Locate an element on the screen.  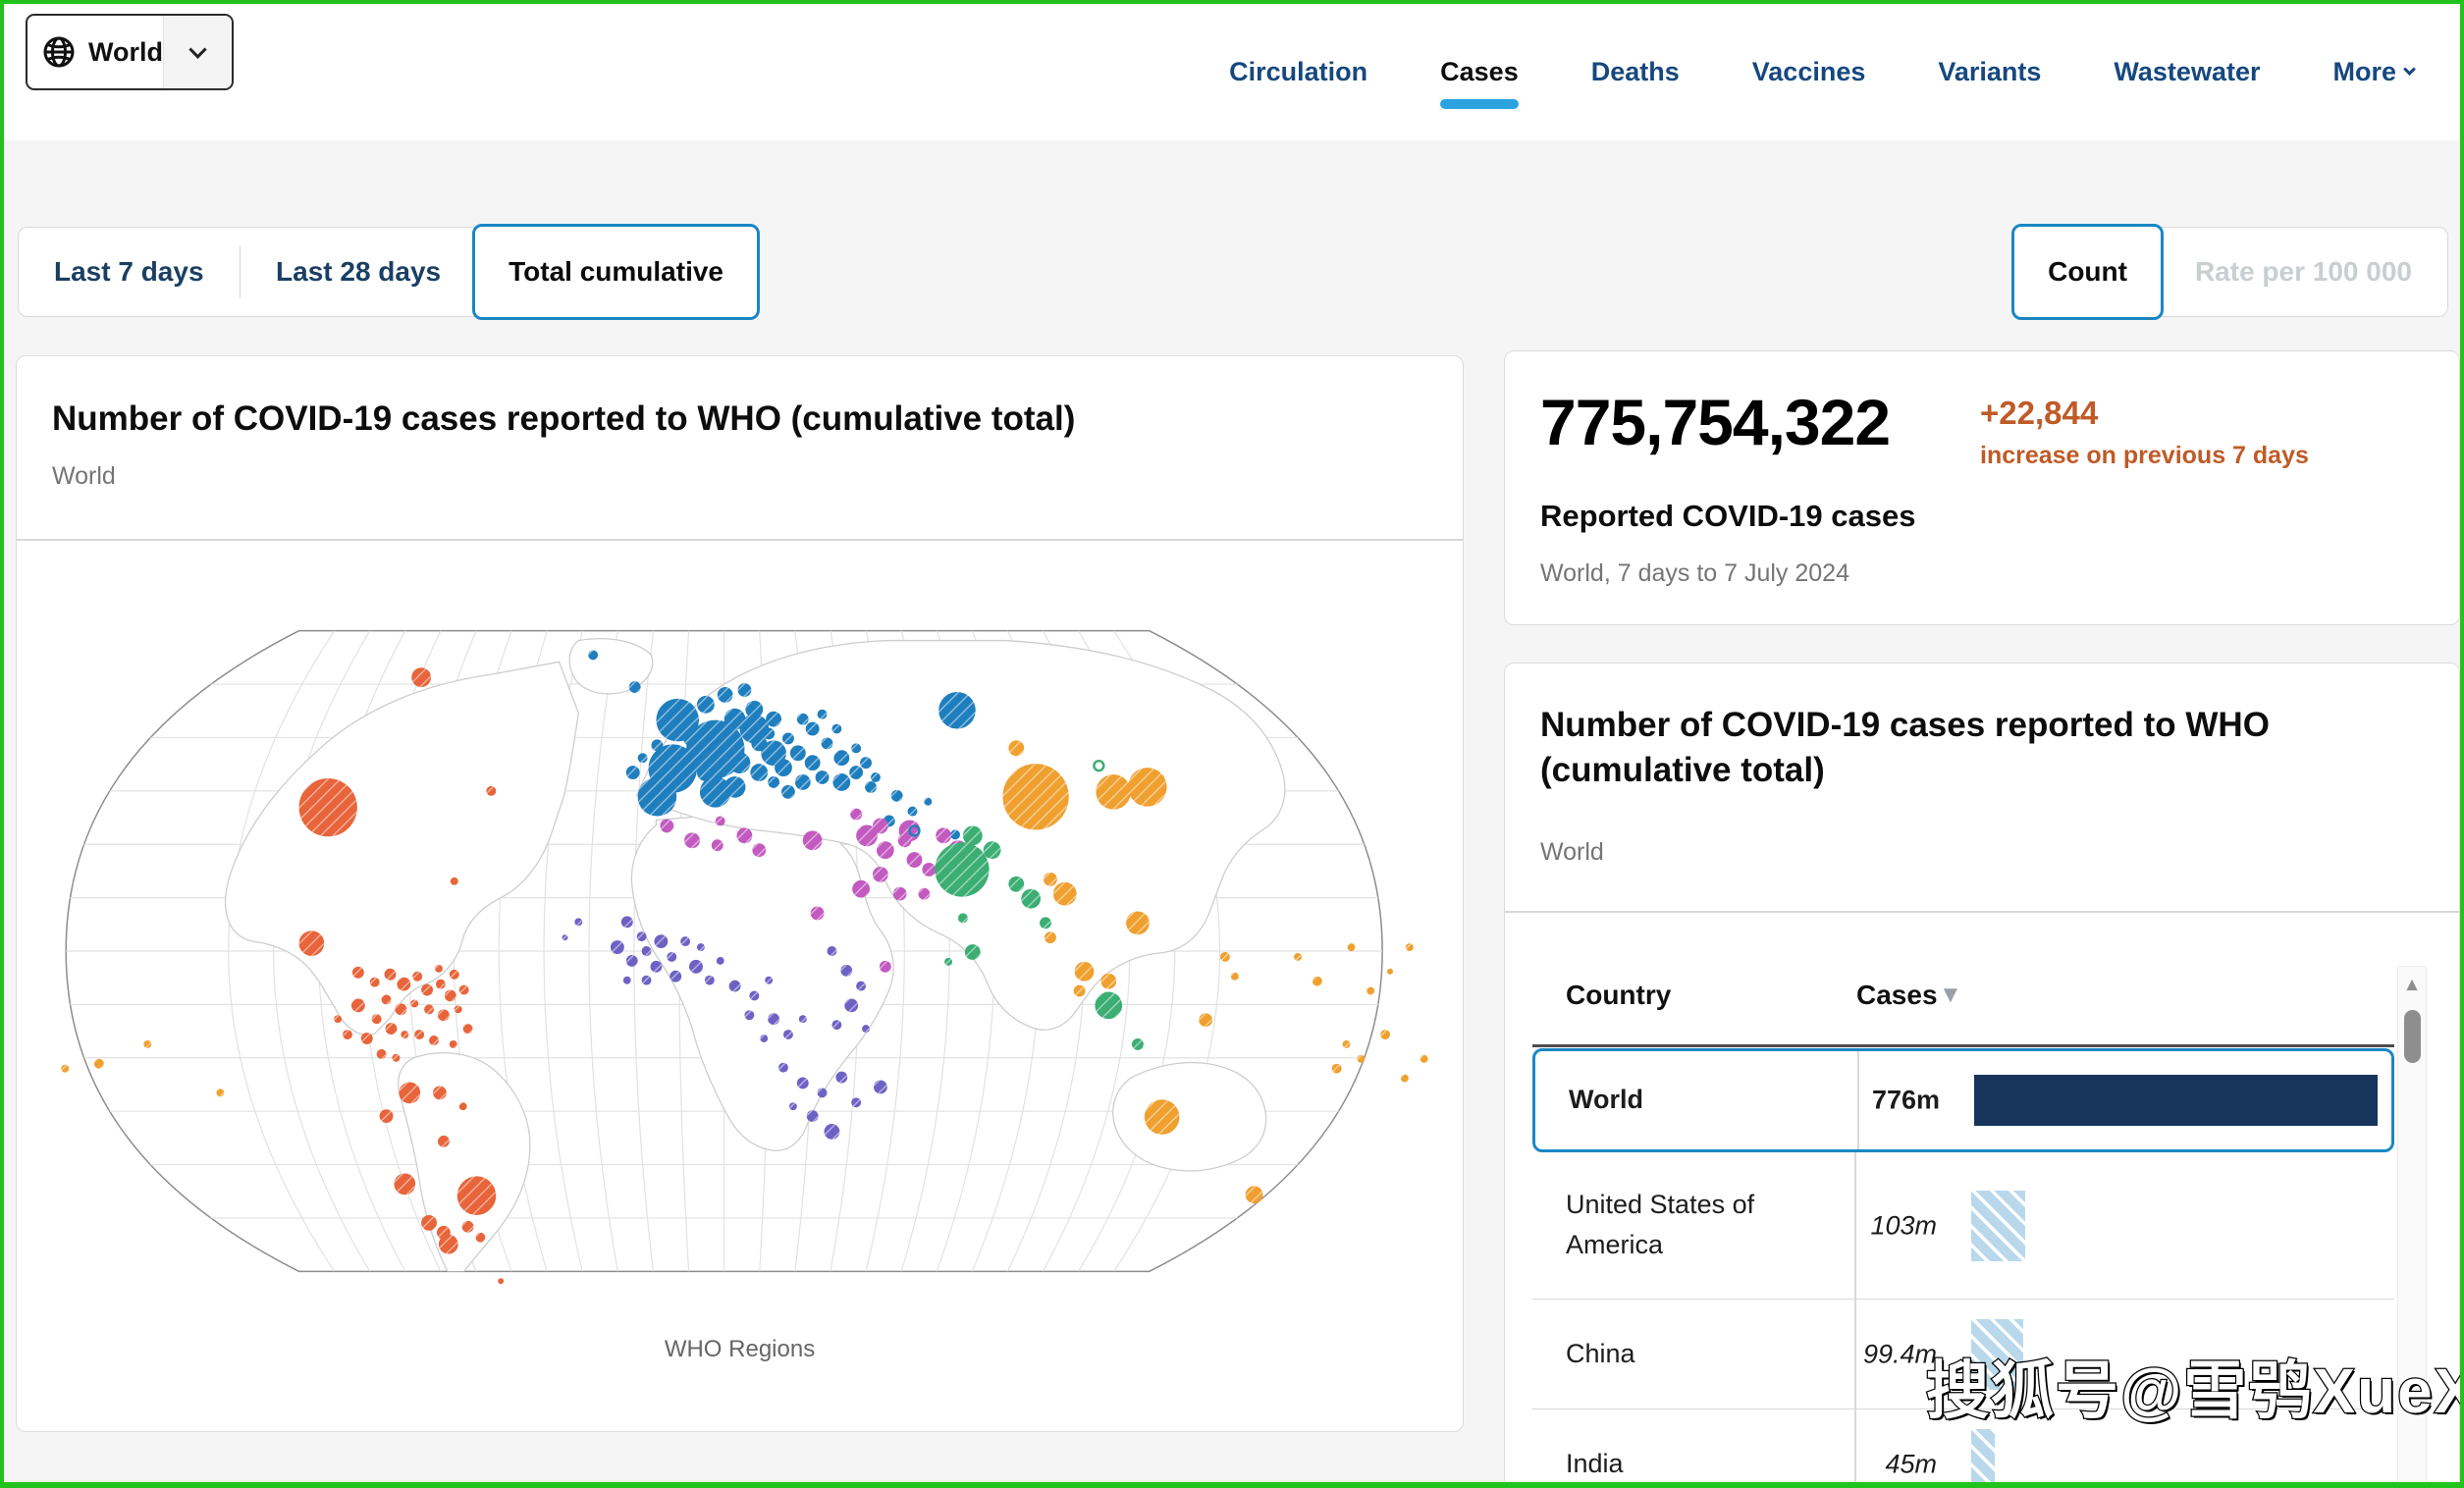
table-card-subtitle: World is located at coordinates (1572, 852).